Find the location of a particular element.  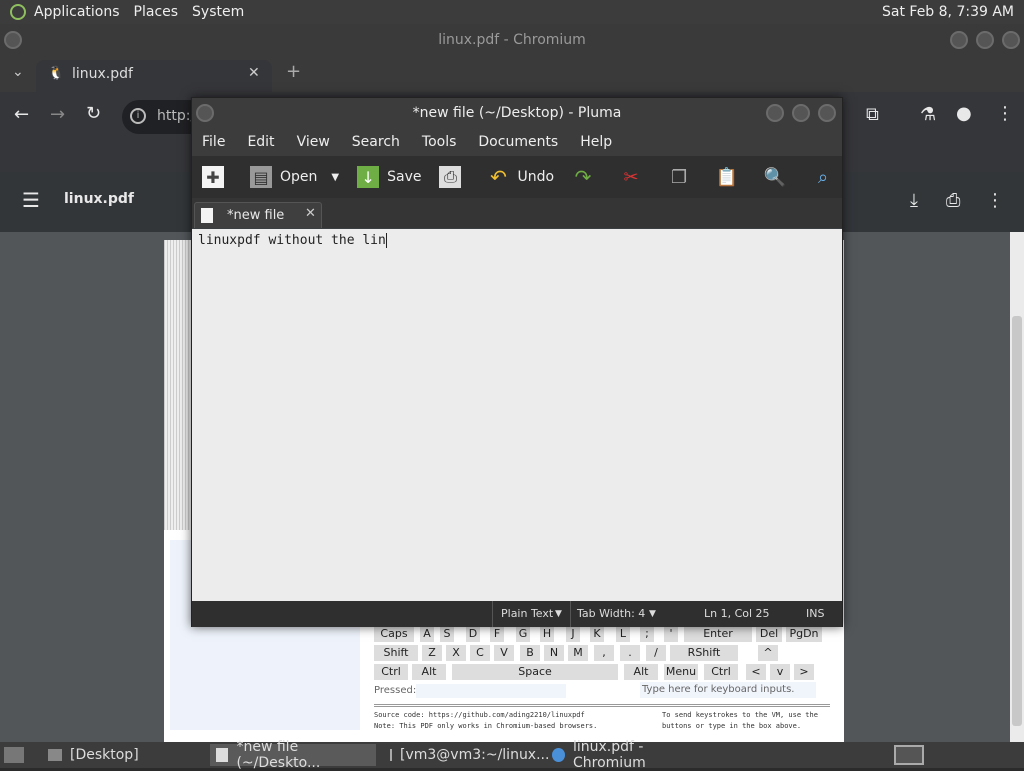

tab-width-selector: Tab Width: 4 ▼ is located at coordinates (616, 614).